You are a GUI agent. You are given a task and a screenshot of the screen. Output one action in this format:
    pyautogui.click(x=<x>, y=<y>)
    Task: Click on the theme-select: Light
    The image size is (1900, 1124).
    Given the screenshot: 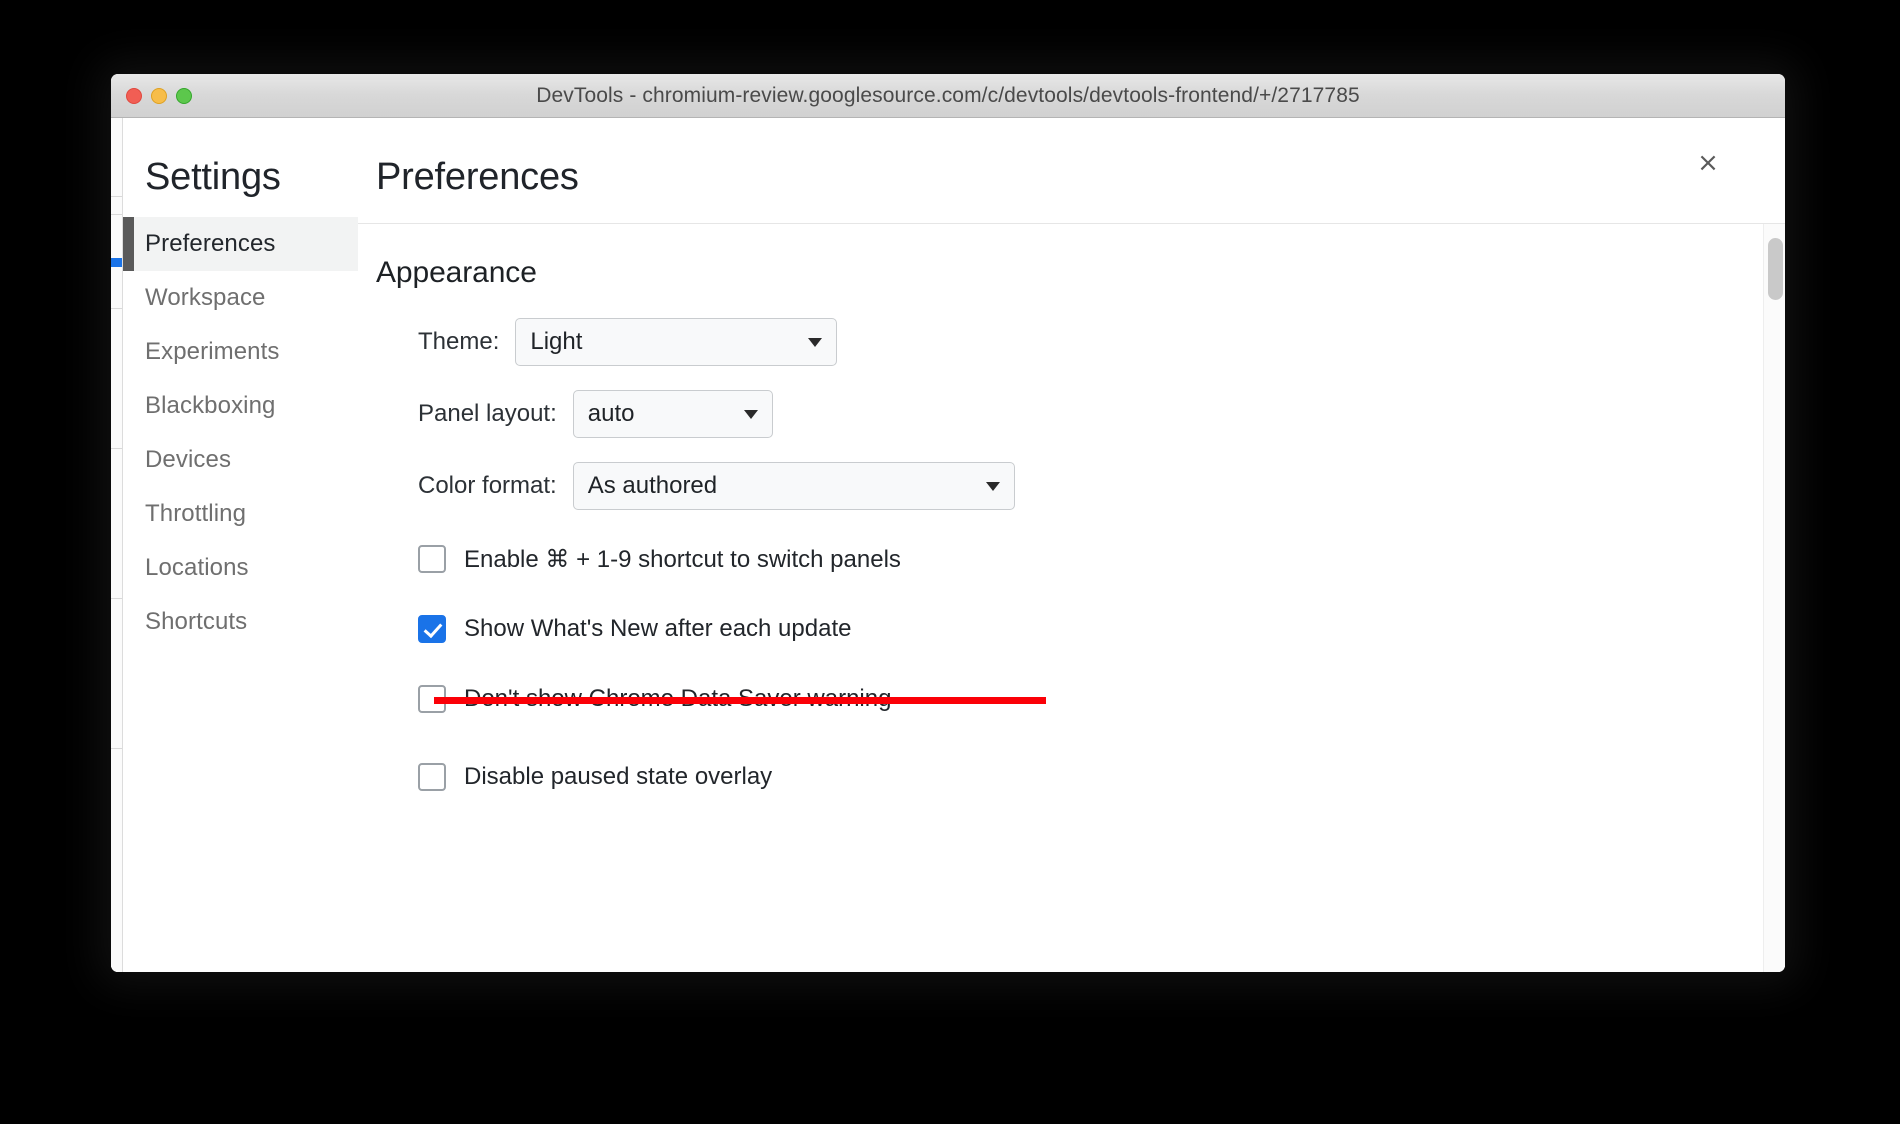 What is the action you would take?
    pyautogui.click(x=676, y=342)
    